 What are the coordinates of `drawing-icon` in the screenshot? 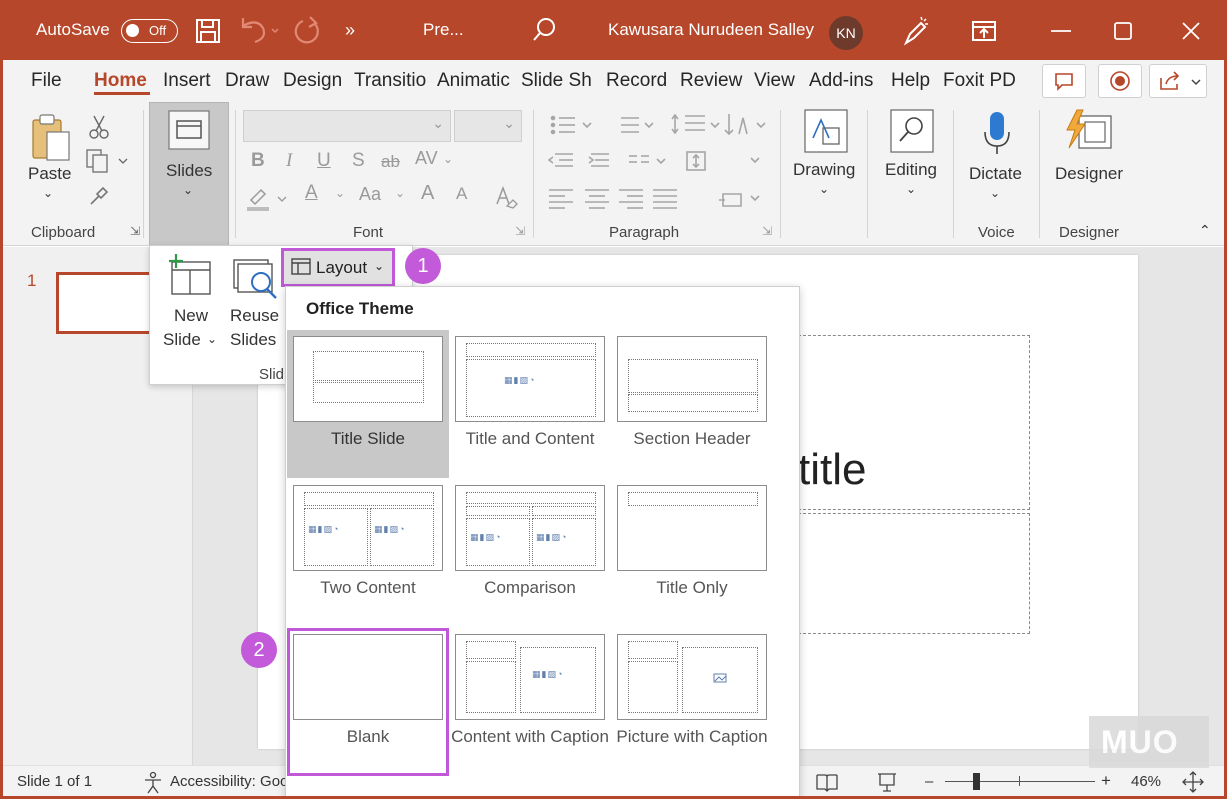 It's located at (826, 131).